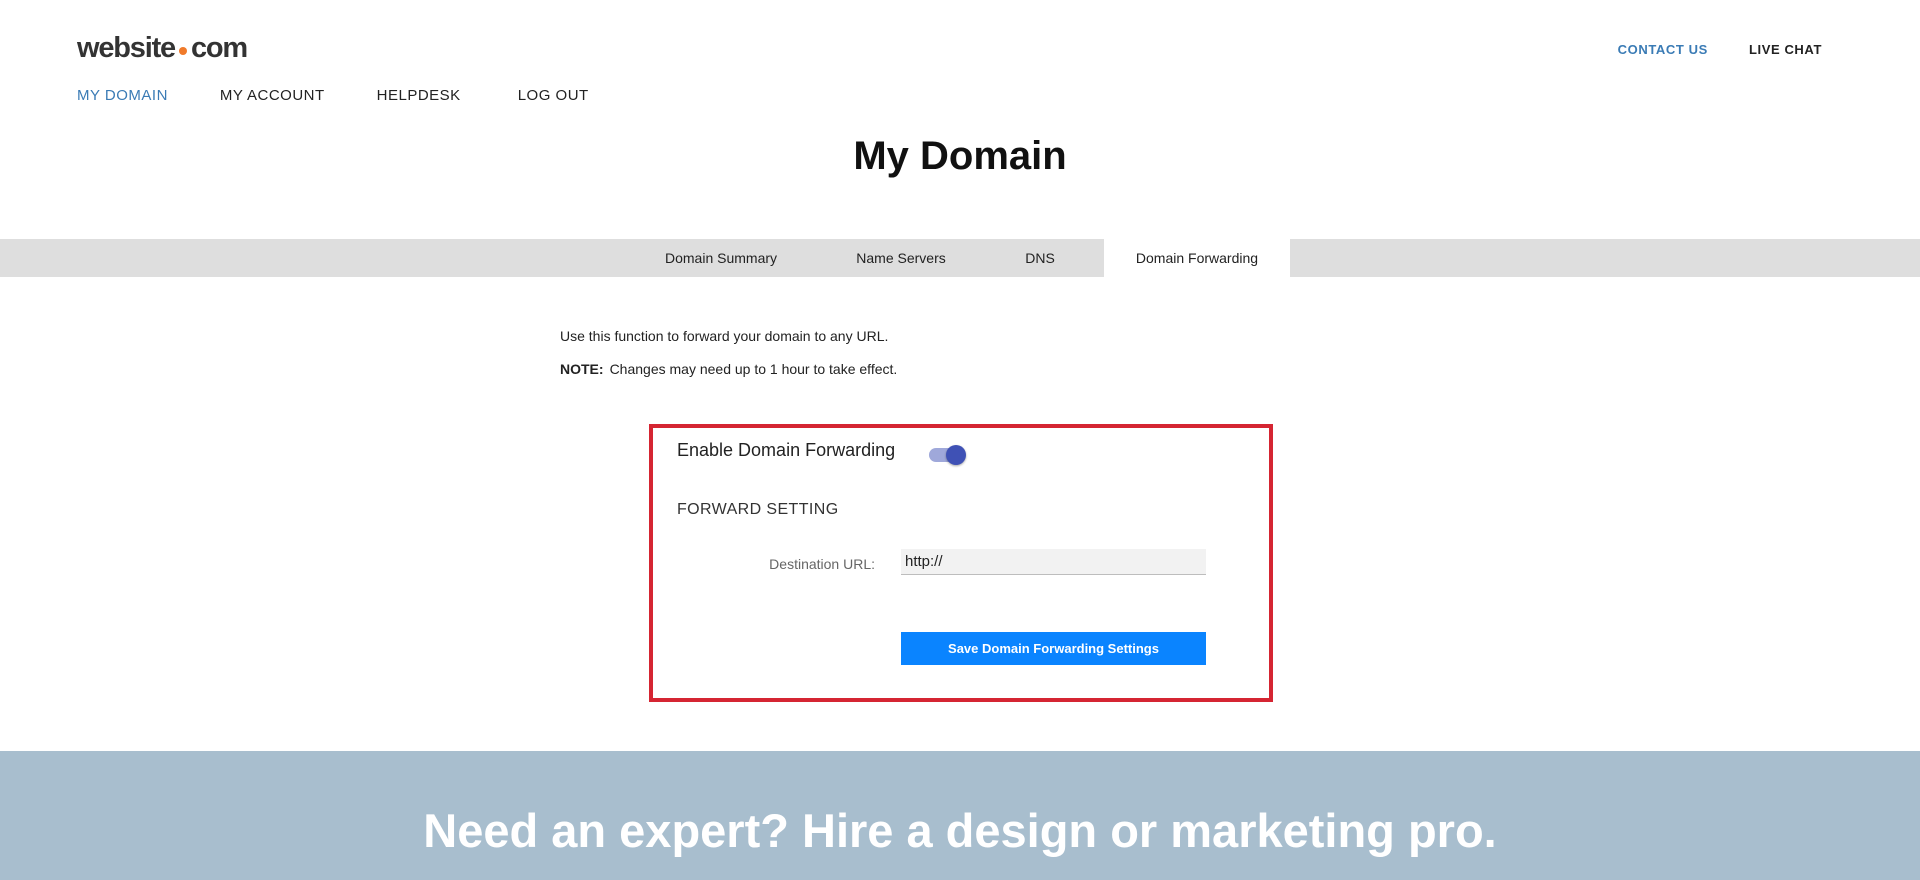  I want to click on save-forwarding-button: Save Domain Forwarding Settings, so click(1053, 648).